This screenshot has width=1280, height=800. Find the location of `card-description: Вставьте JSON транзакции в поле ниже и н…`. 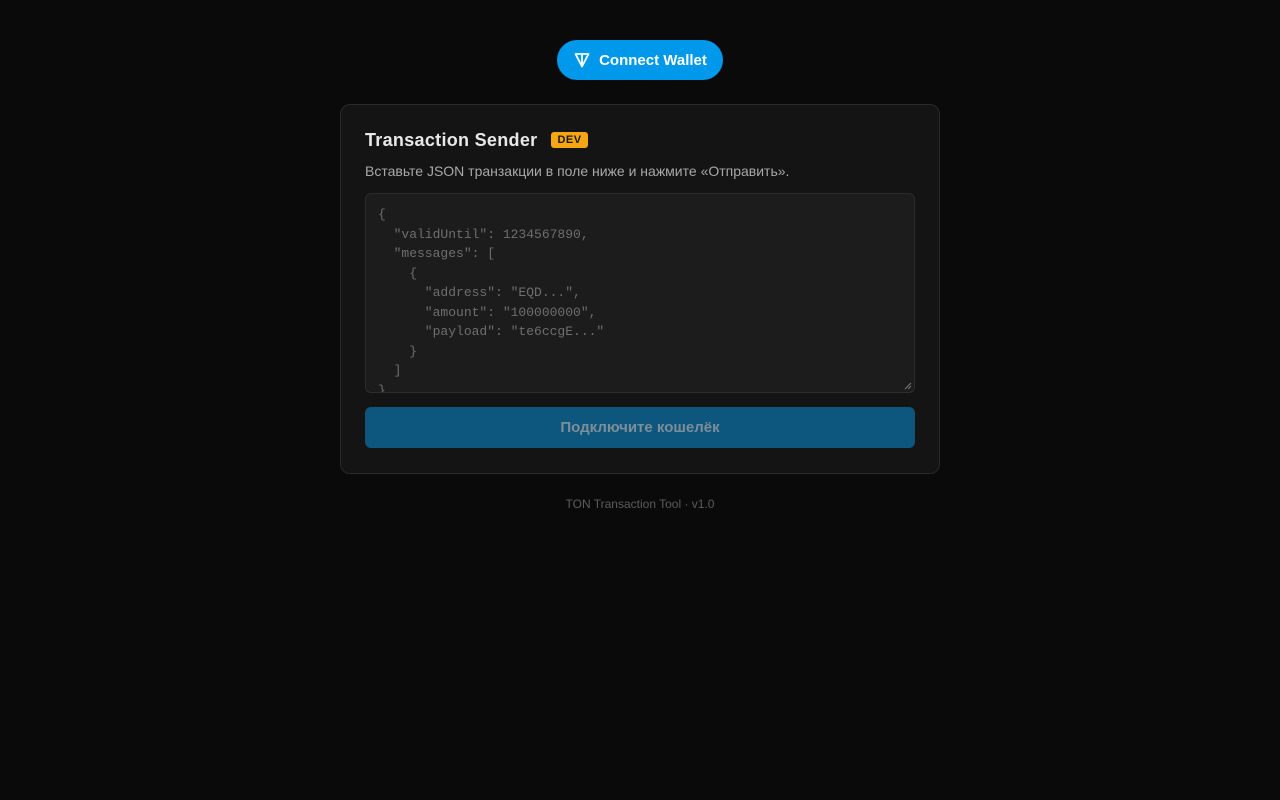

card-description: Вставьте JSON транзакции в поле ниже и н… is located at coordinates (577, 171).